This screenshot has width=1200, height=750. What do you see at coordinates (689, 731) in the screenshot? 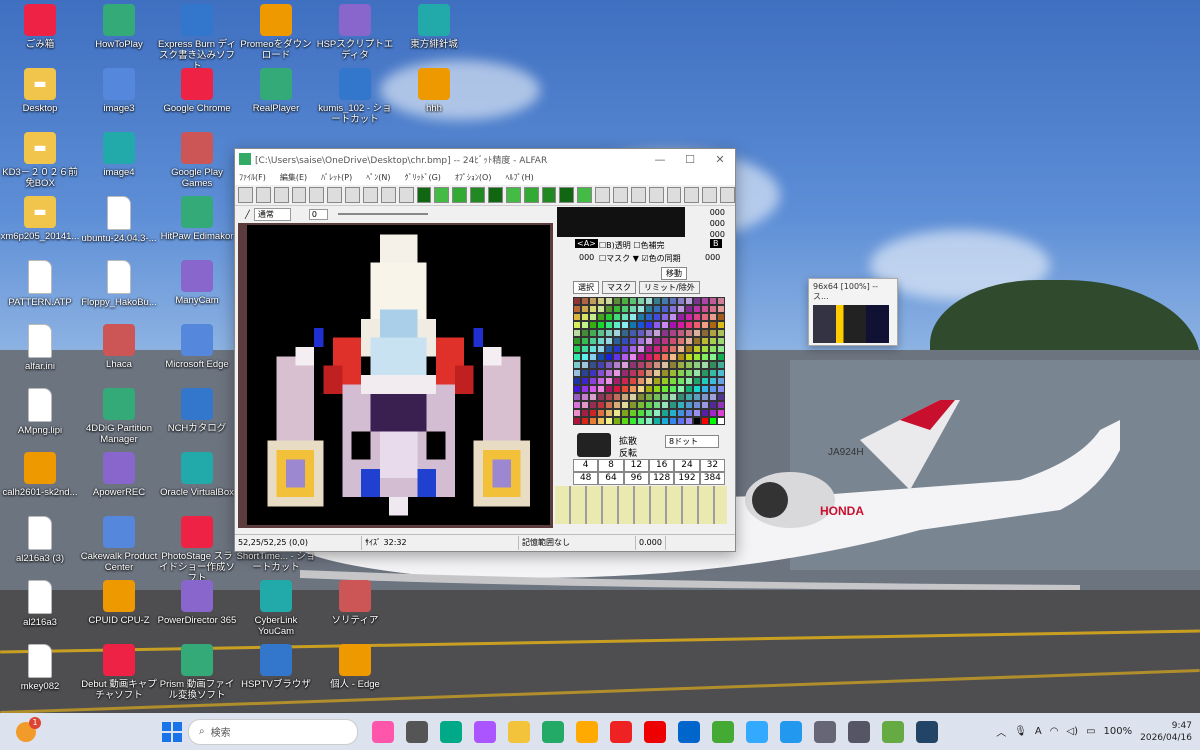
I see `mail-icon` at bounding box center [689, 731].